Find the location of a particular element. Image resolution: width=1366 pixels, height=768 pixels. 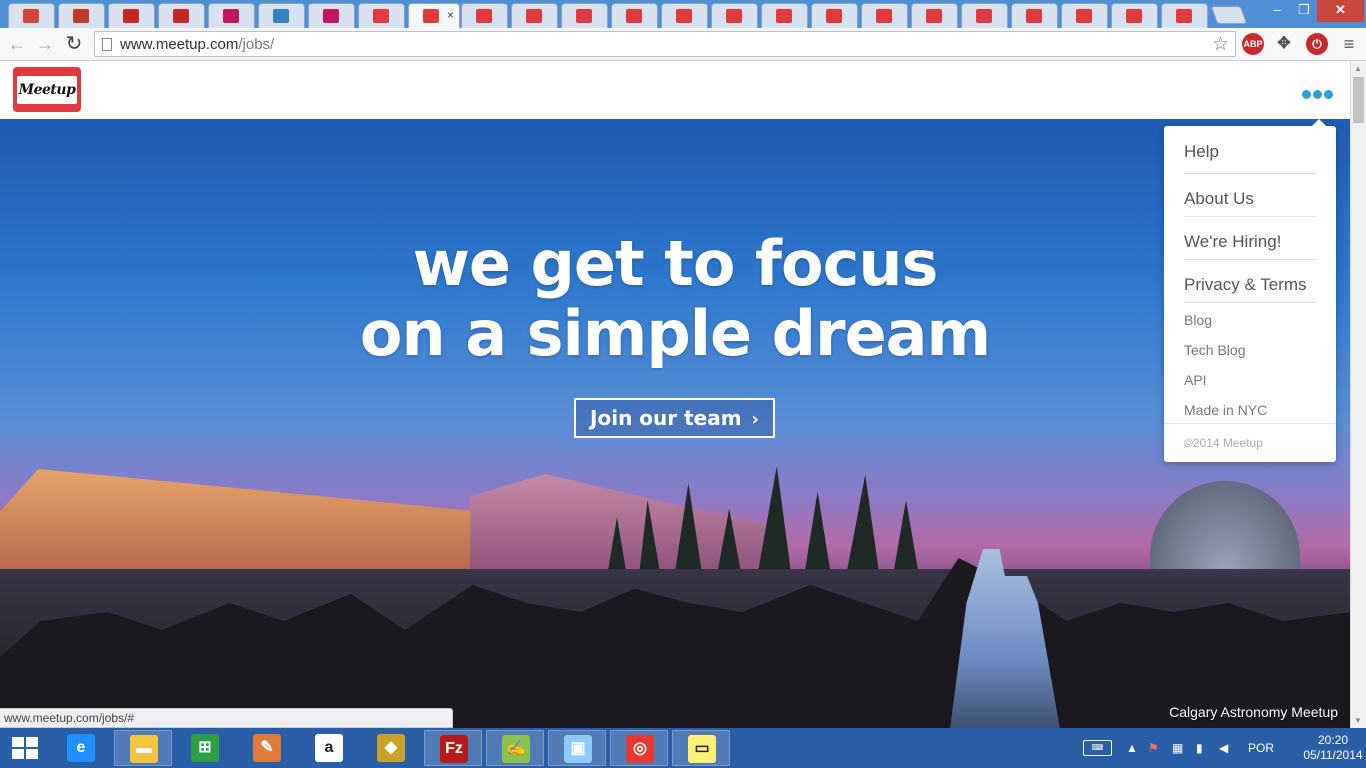

taskbar-app-button: ▣ is located at coordinates (577, 748).